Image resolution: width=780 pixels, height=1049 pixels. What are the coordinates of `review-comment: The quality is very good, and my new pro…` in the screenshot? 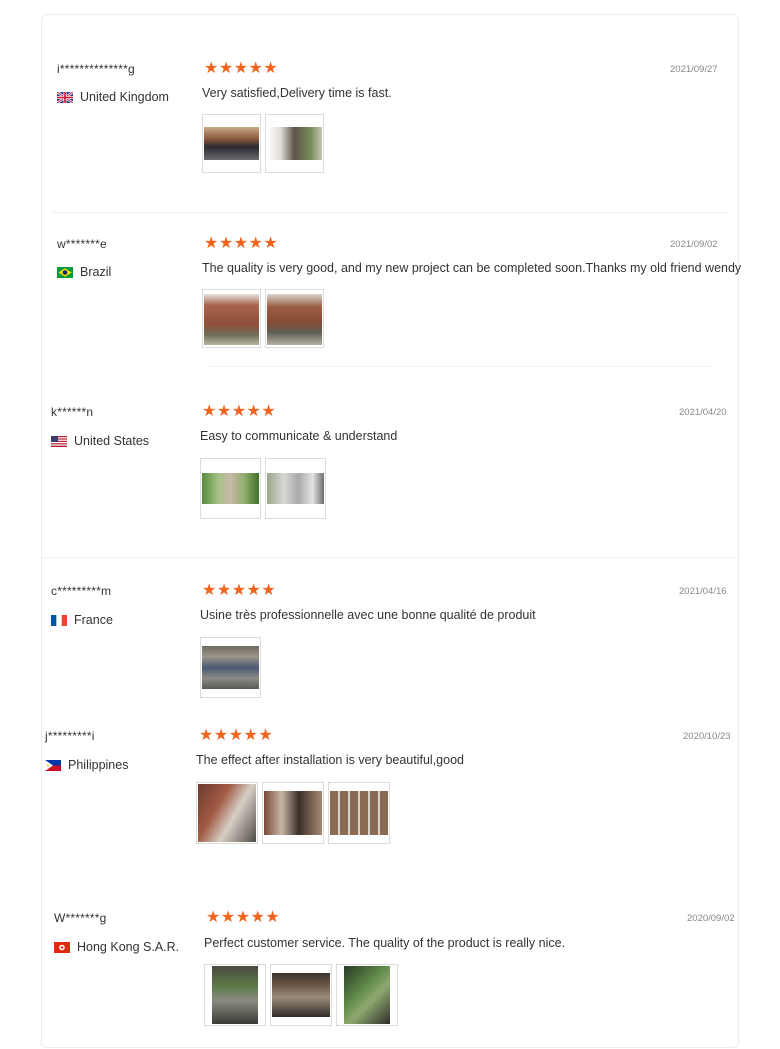 It's located at (472, 268).